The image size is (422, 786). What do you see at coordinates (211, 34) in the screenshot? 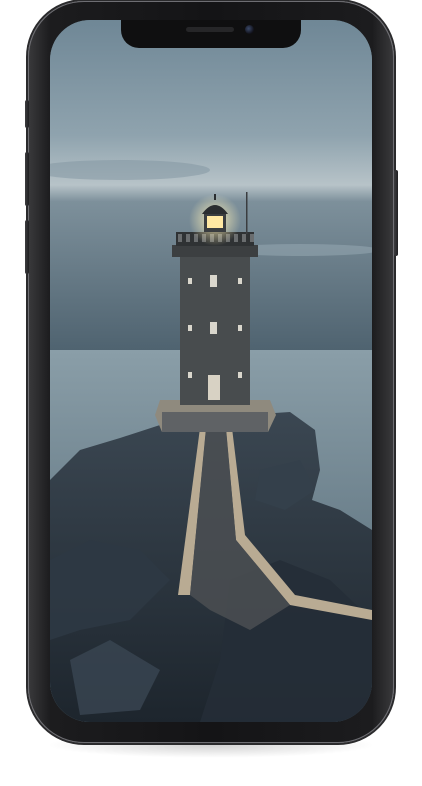
I see `camera-notch` at bounding box center [211, 34].